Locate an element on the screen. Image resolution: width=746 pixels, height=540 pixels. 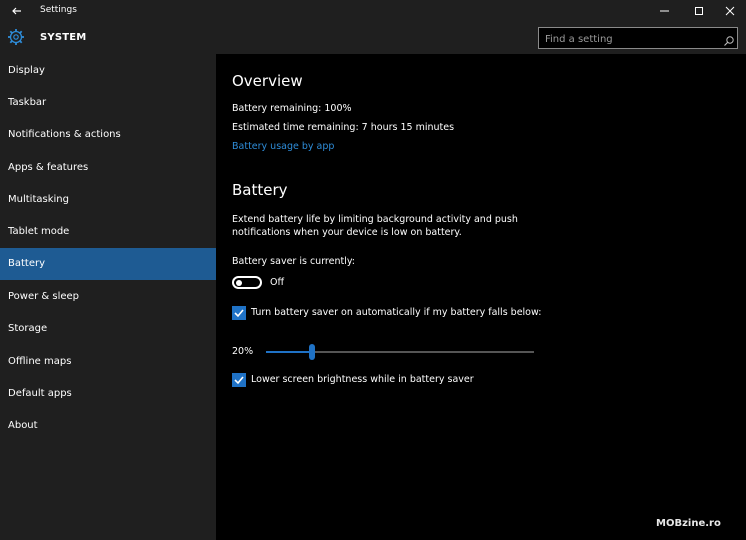
window-title: Settings is located at coordinates (58, 10).